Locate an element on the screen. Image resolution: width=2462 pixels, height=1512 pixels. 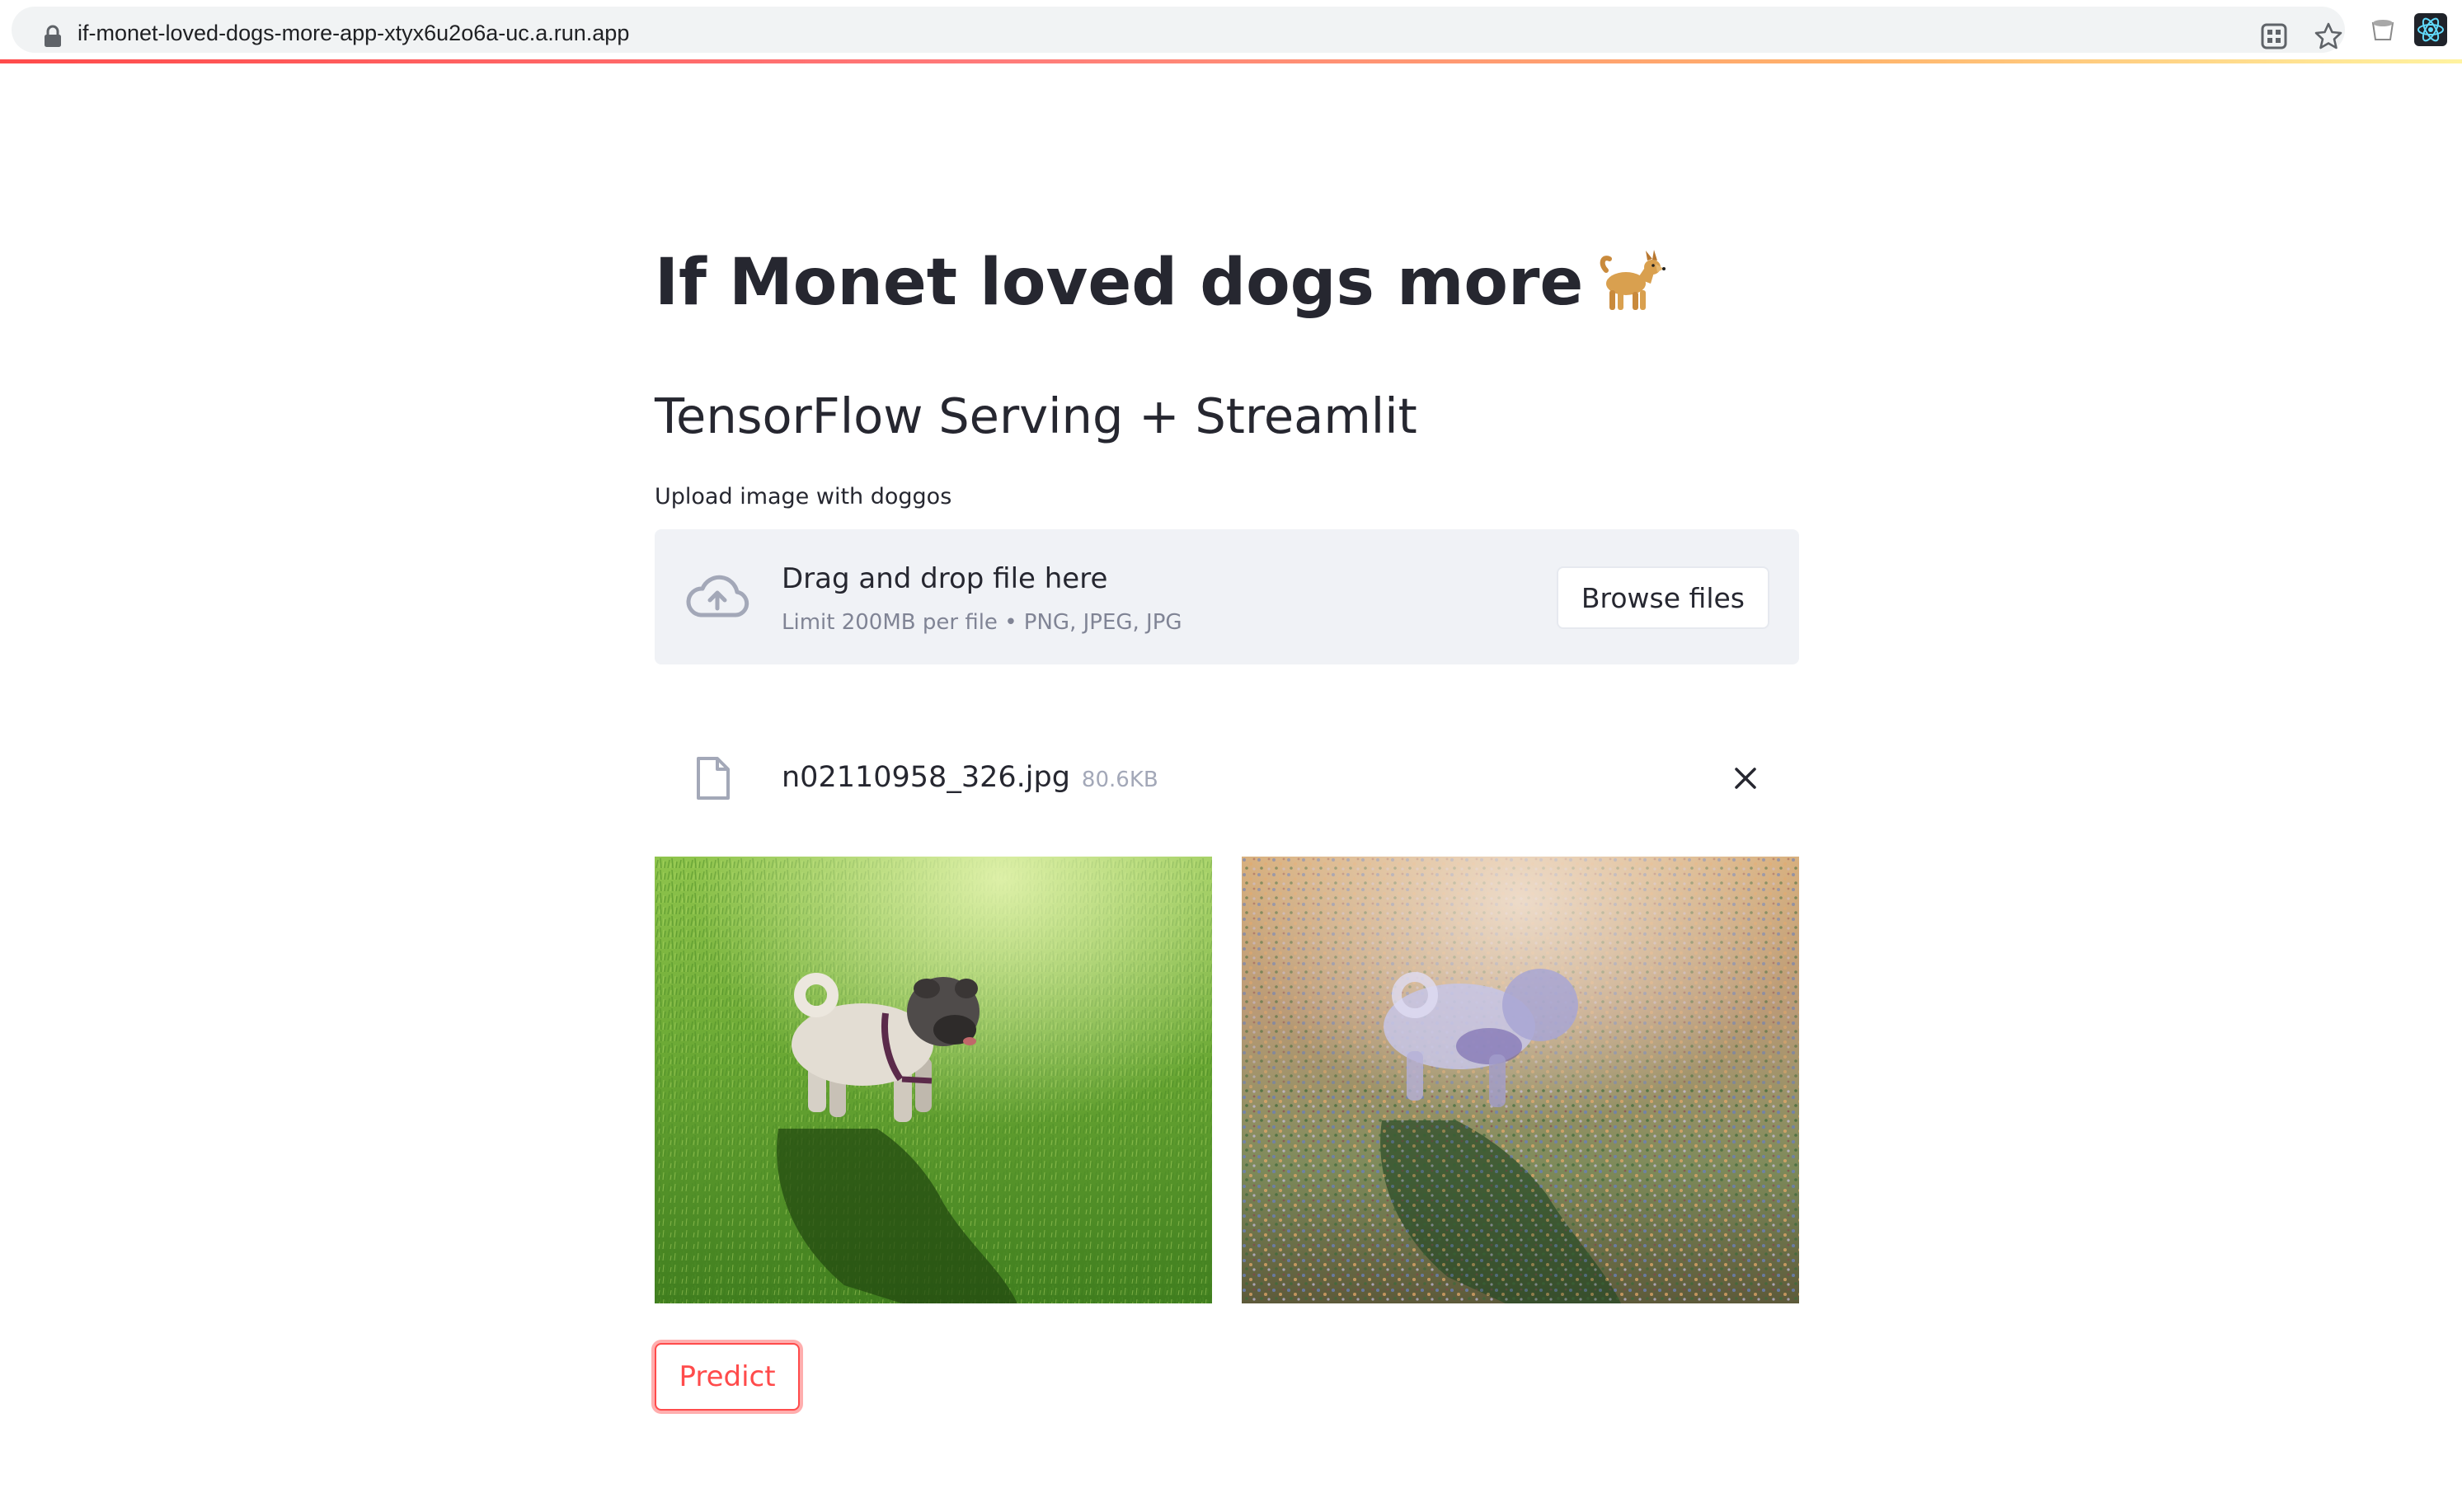
pug-photo is located at coordinates (934, 1080).